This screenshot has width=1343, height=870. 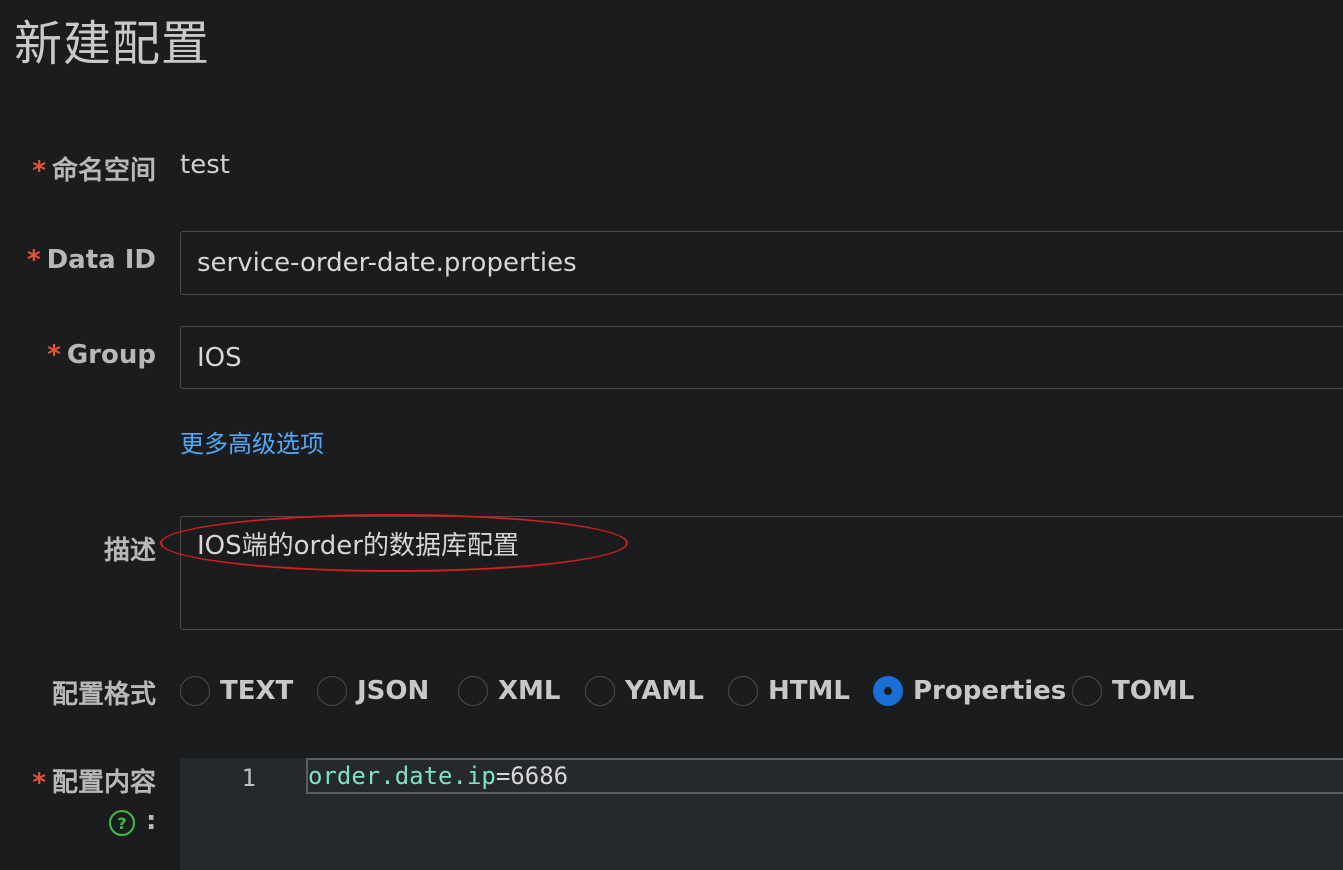 What do you see at coordinates (112, 44) in the screenshot?
I see `page-title: 新建配置` at bounding box center [112, 44].